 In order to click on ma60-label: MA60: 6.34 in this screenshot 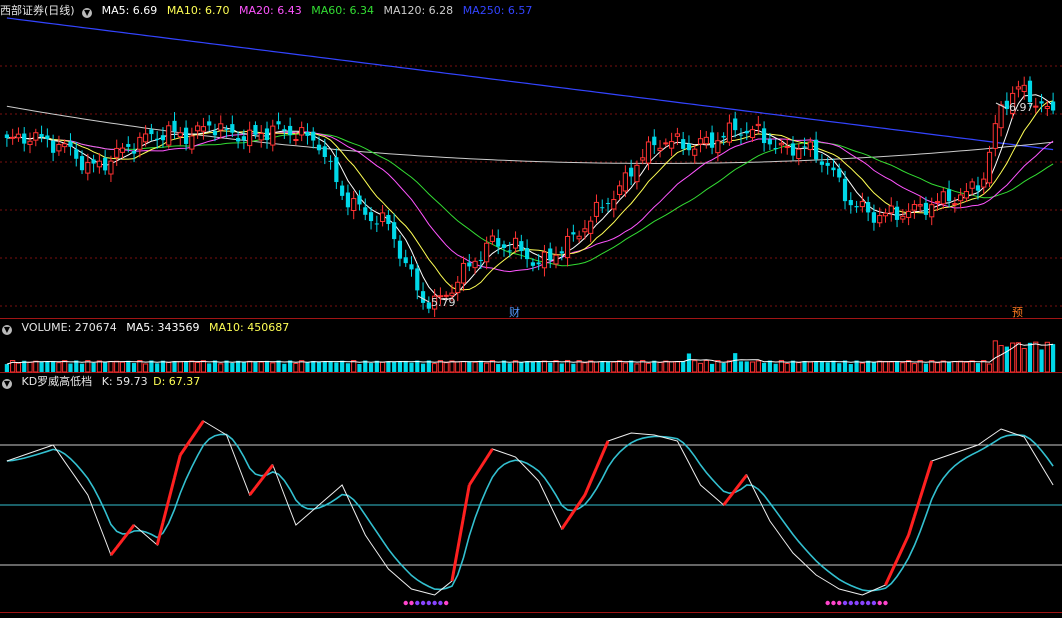, I will do `click(342, 10)`.